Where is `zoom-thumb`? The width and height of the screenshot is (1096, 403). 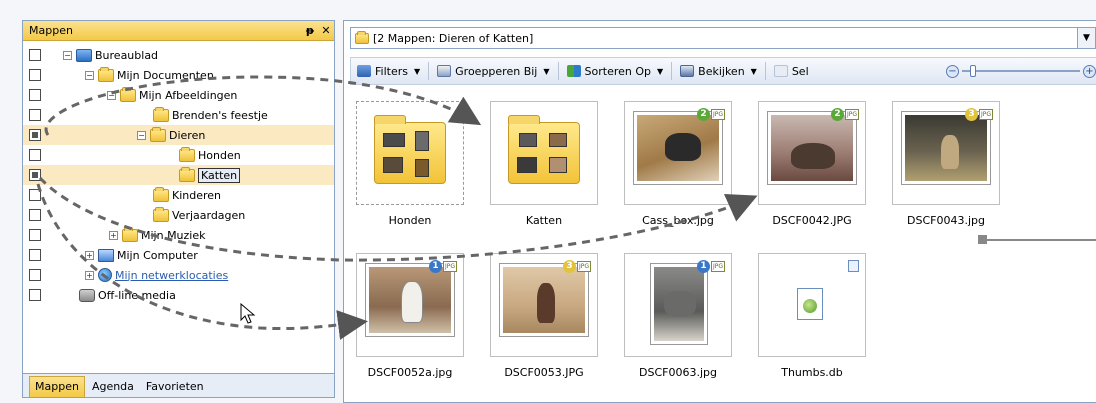 zoom-thumb is located at coordinates (973, 71).